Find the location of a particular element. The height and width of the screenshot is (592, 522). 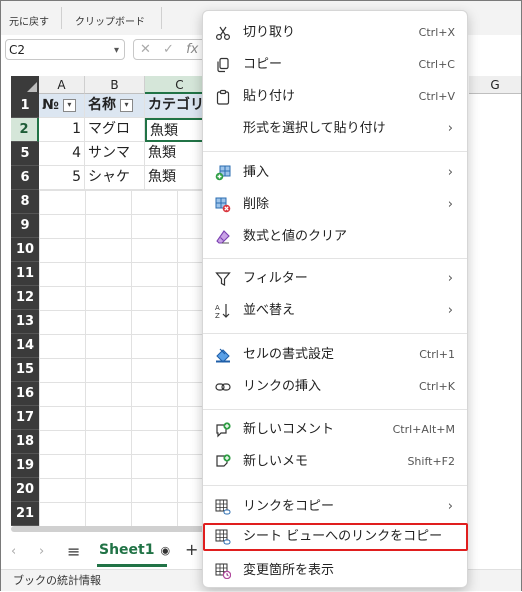

menu-item-shortcut: Ctrl+Alt+M is located at coordinates (423, 429).